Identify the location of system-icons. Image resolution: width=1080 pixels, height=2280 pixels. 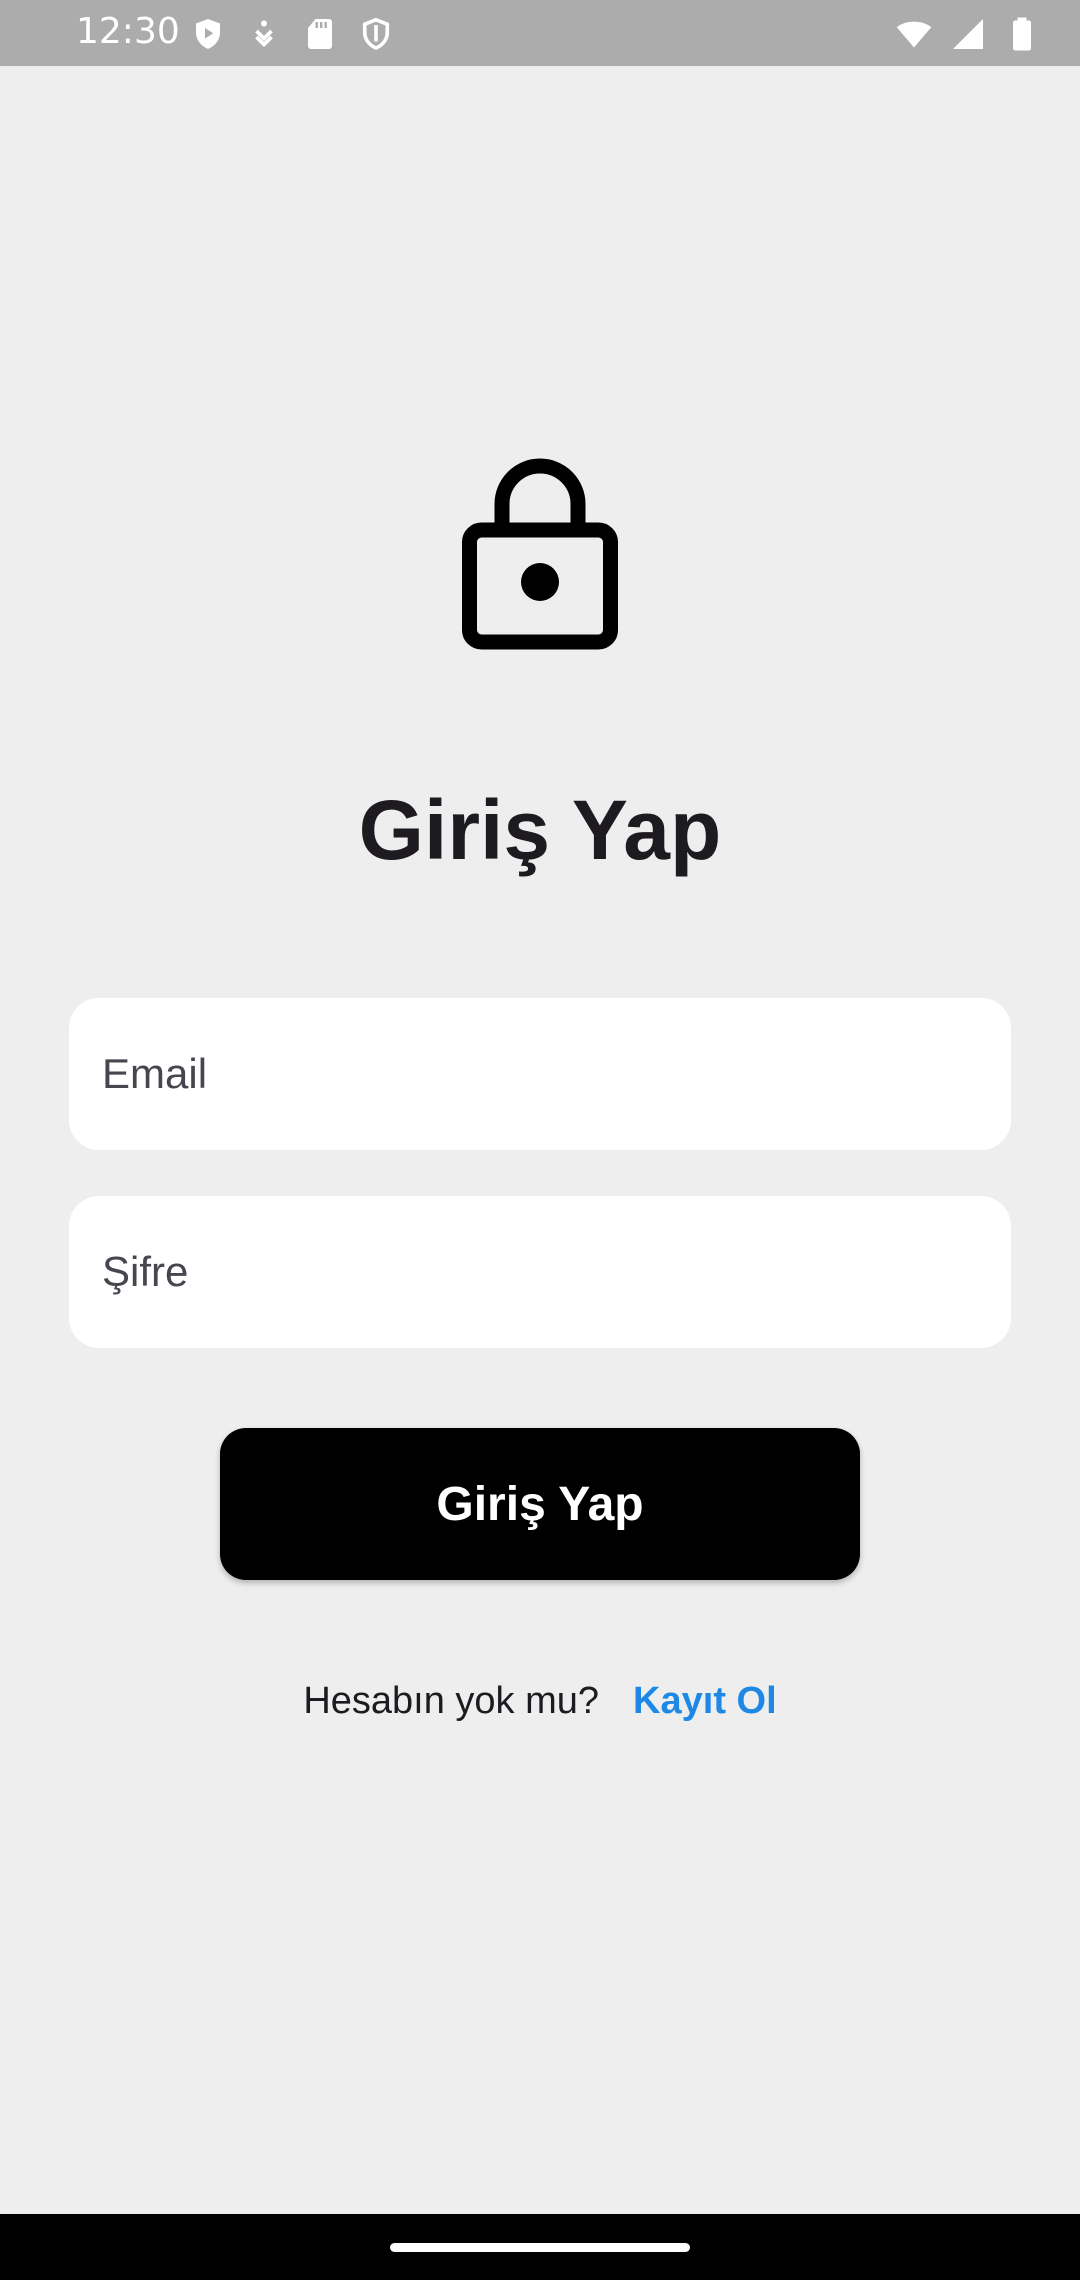
(968, 34).